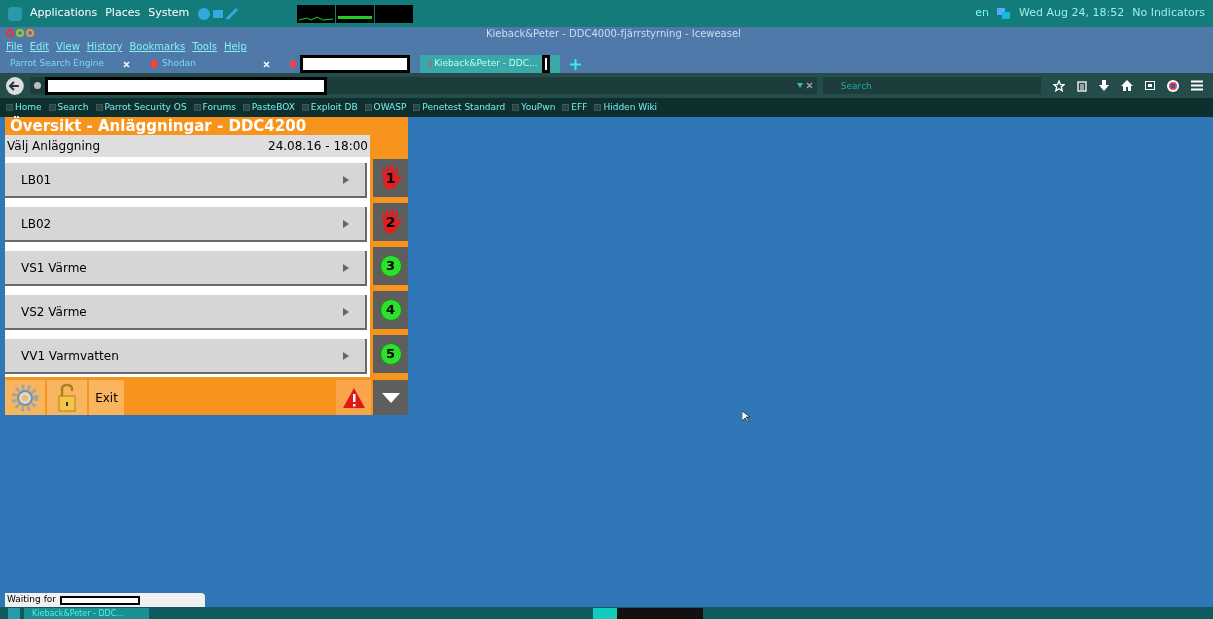 The height and width of the screenshot is (619, 1213). What do you see at coordinates (1173, 85) in the screenshot?
I see `shield-icon` at bounding box center [1173, 85].